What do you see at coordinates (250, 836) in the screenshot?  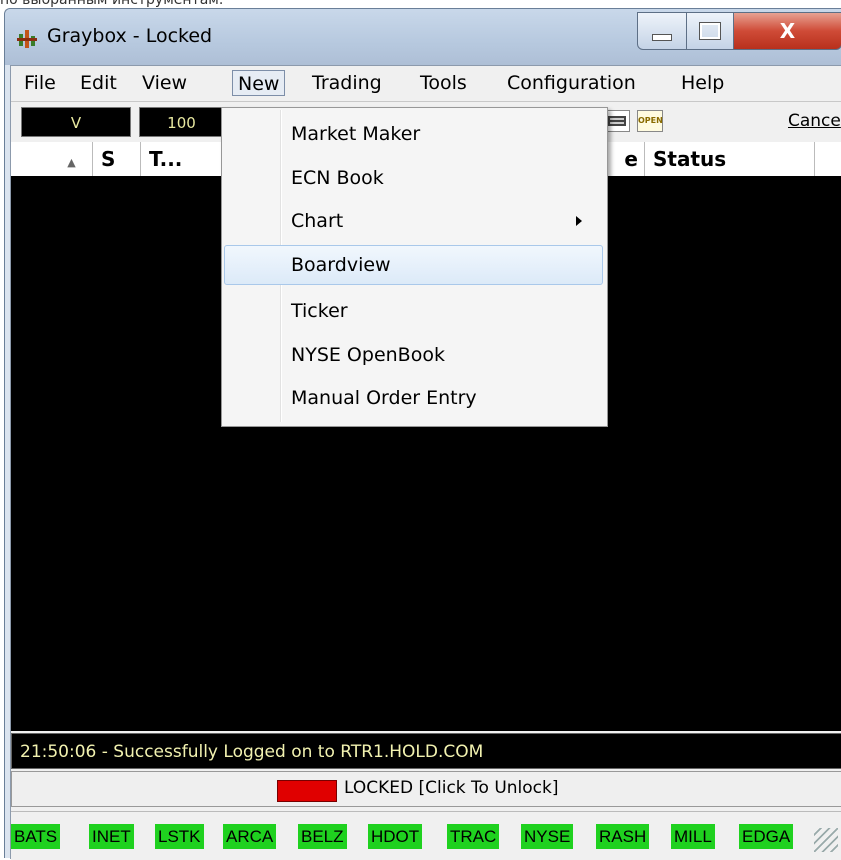 I see `exchange-badge-arca: ARCA` at bounding box center [250, 836].